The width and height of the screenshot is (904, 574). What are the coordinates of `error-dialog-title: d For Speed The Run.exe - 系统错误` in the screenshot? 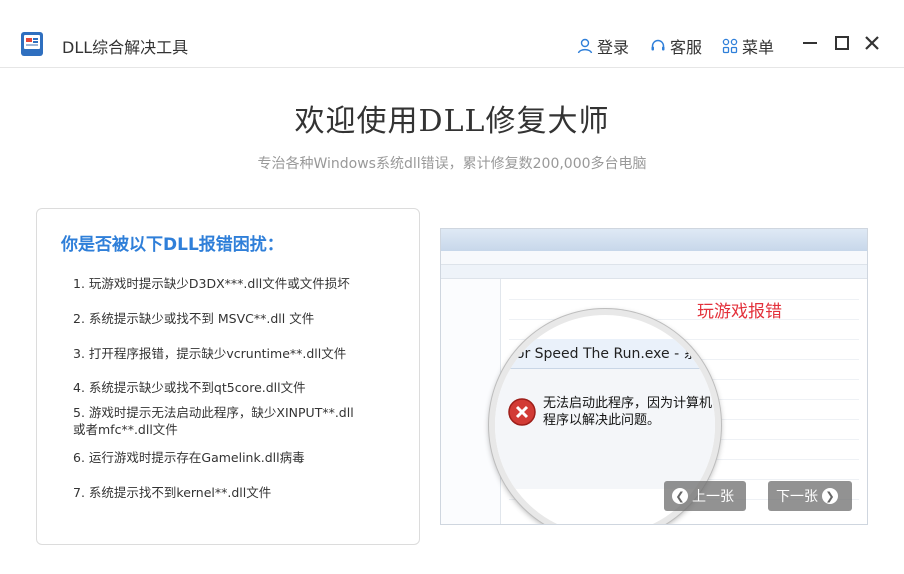 It's located at (605, 354).